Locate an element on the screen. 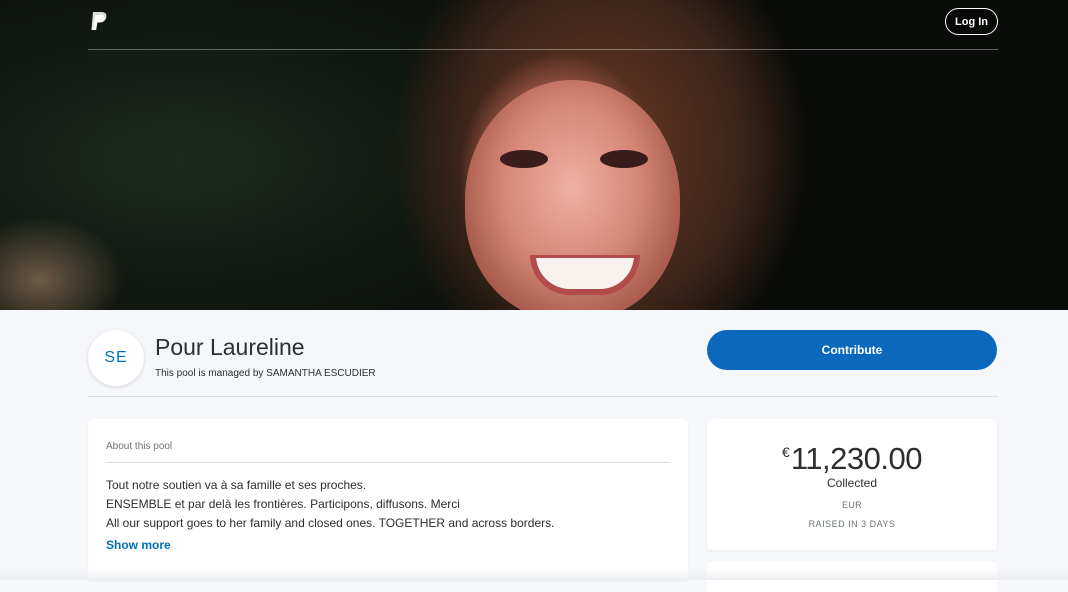  collected-label: Collected is located at coordinates (852, 483).